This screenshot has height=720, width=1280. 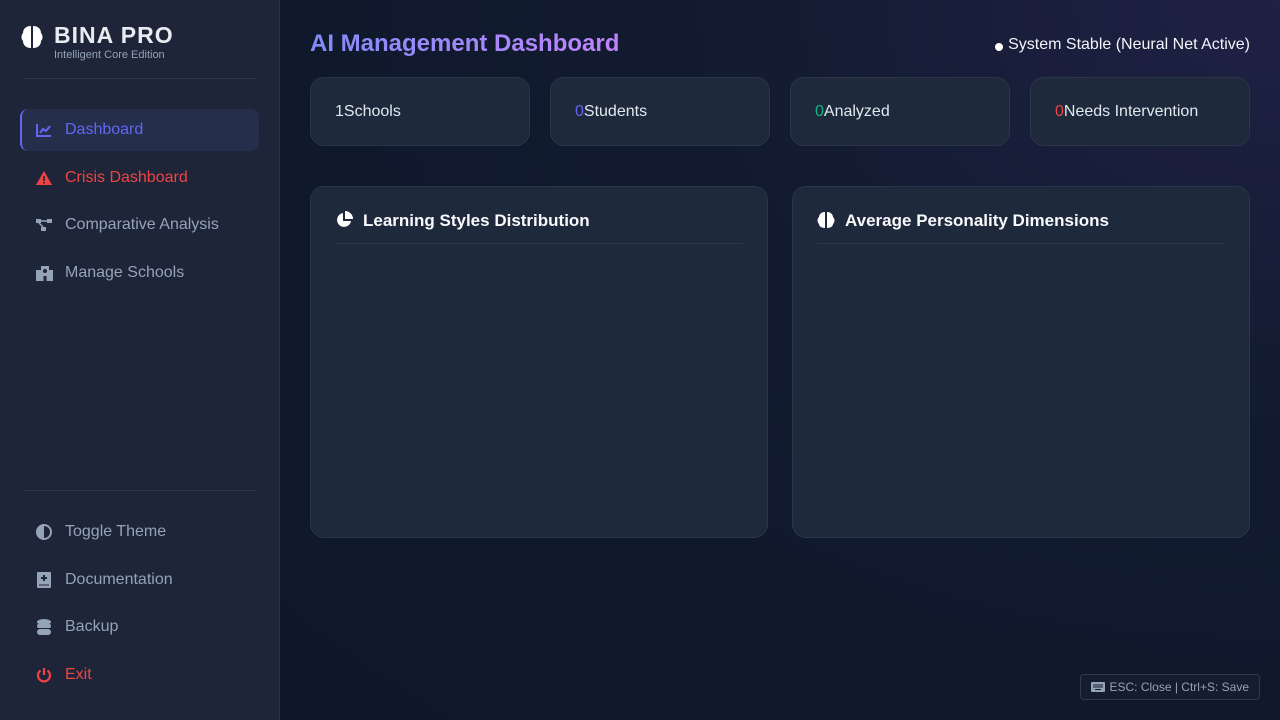 I want to click on nav-label: Exit, so click(x=78, y=674).